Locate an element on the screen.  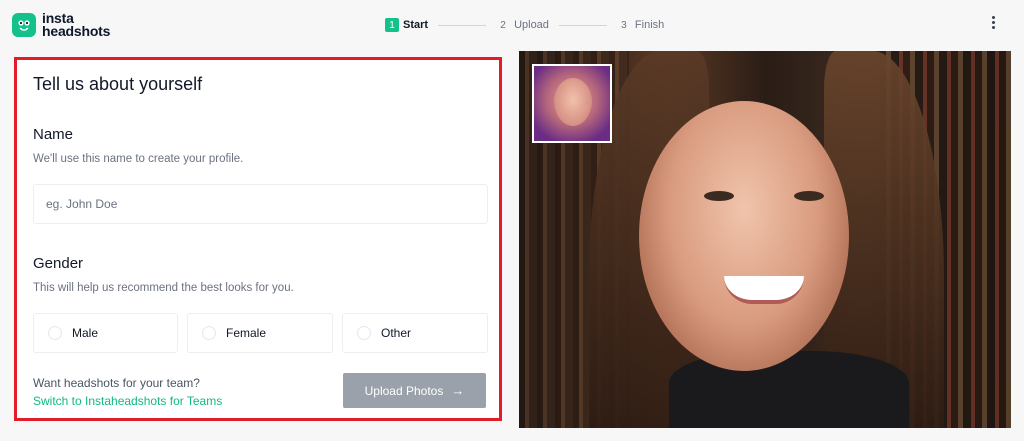
thumbnail-face is located at coordinates (573, 102).